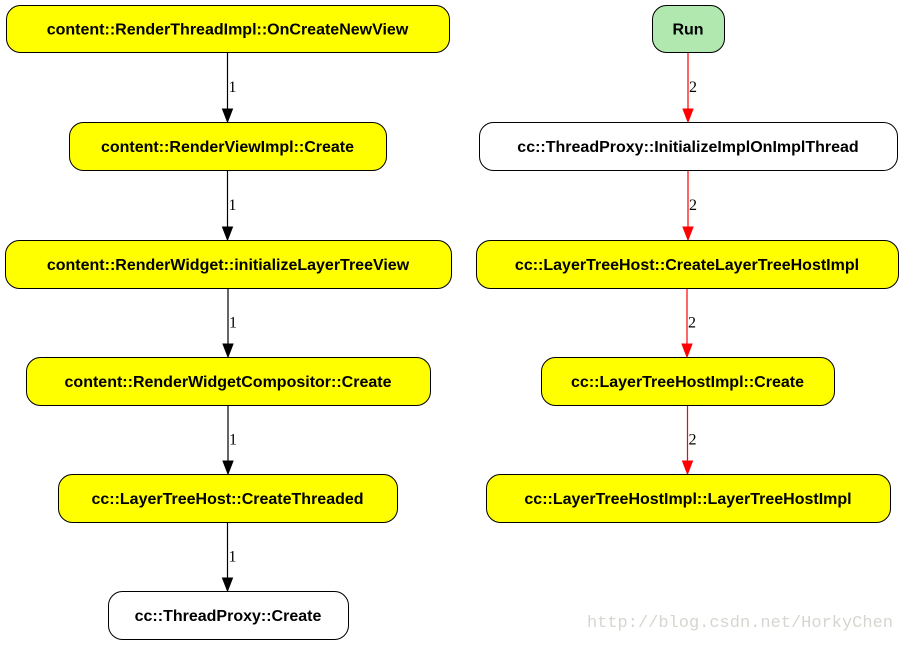 The height and width of the screenshot is (645, 905). I want to click on node-label: content::RenderWidgetCompositor::Create, so click(228, 382).